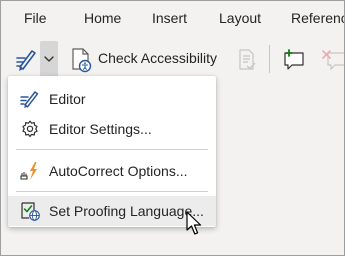 The image size is (345, 256). I want to click on new-comment-button, so click(295, 59).